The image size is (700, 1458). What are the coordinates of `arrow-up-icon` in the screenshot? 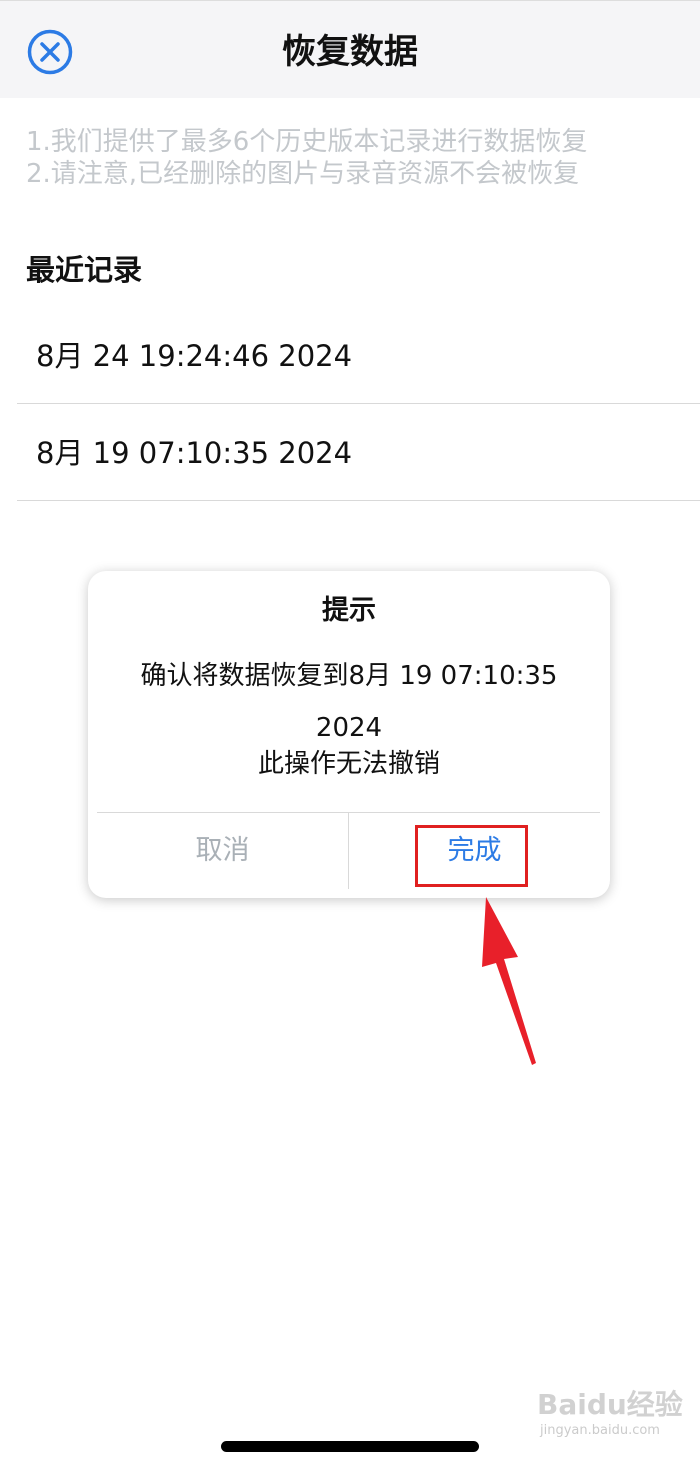 It's located at (509, 981).